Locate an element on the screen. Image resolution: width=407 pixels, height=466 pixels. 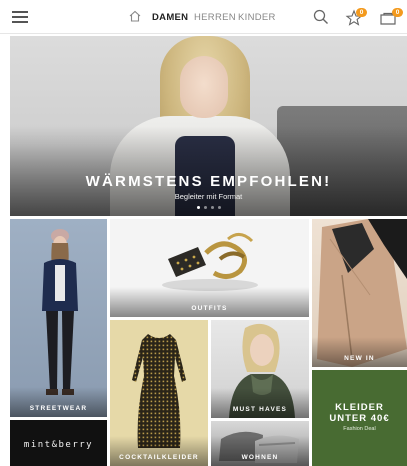
tile-kleider-unter-40: KLEIDER UNTER 40€ Fashion Deal is located at coordinates (359, 418).